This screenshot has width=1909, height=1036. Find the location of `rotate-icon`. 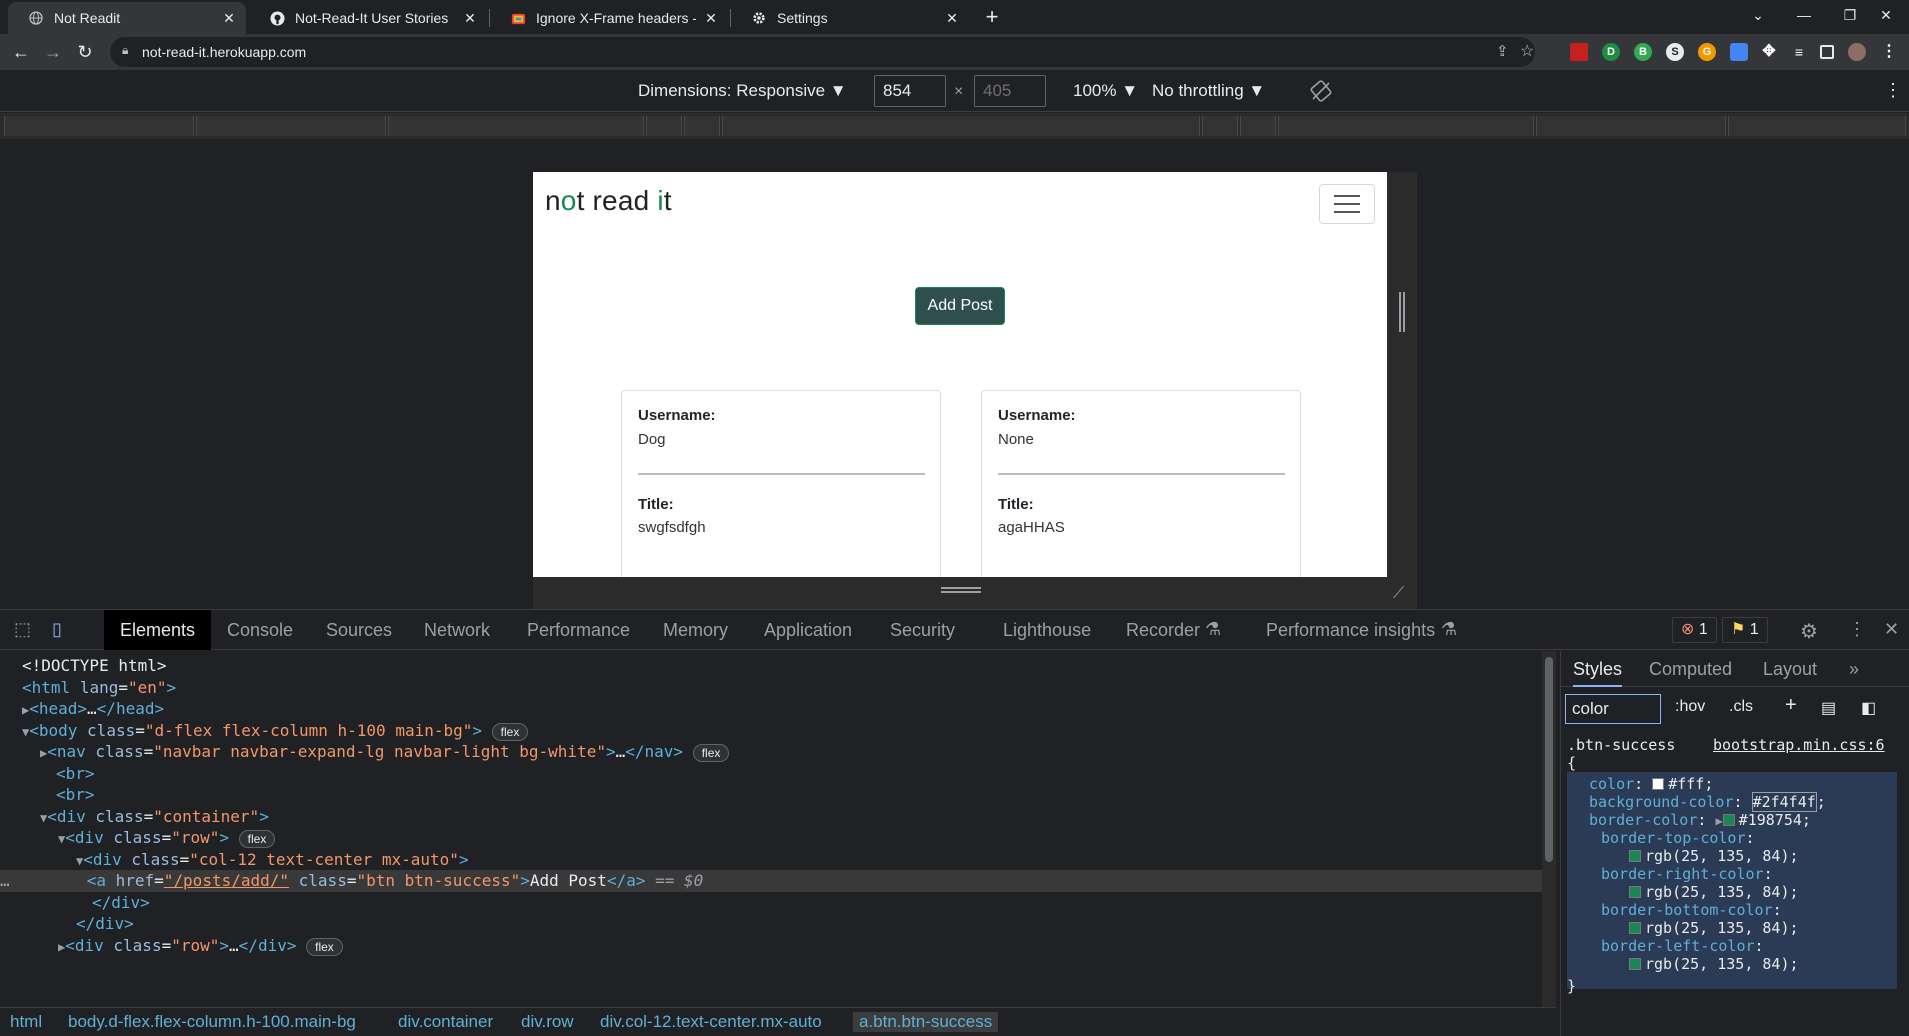

rotate-icon is located at coordinates (1321, 91).